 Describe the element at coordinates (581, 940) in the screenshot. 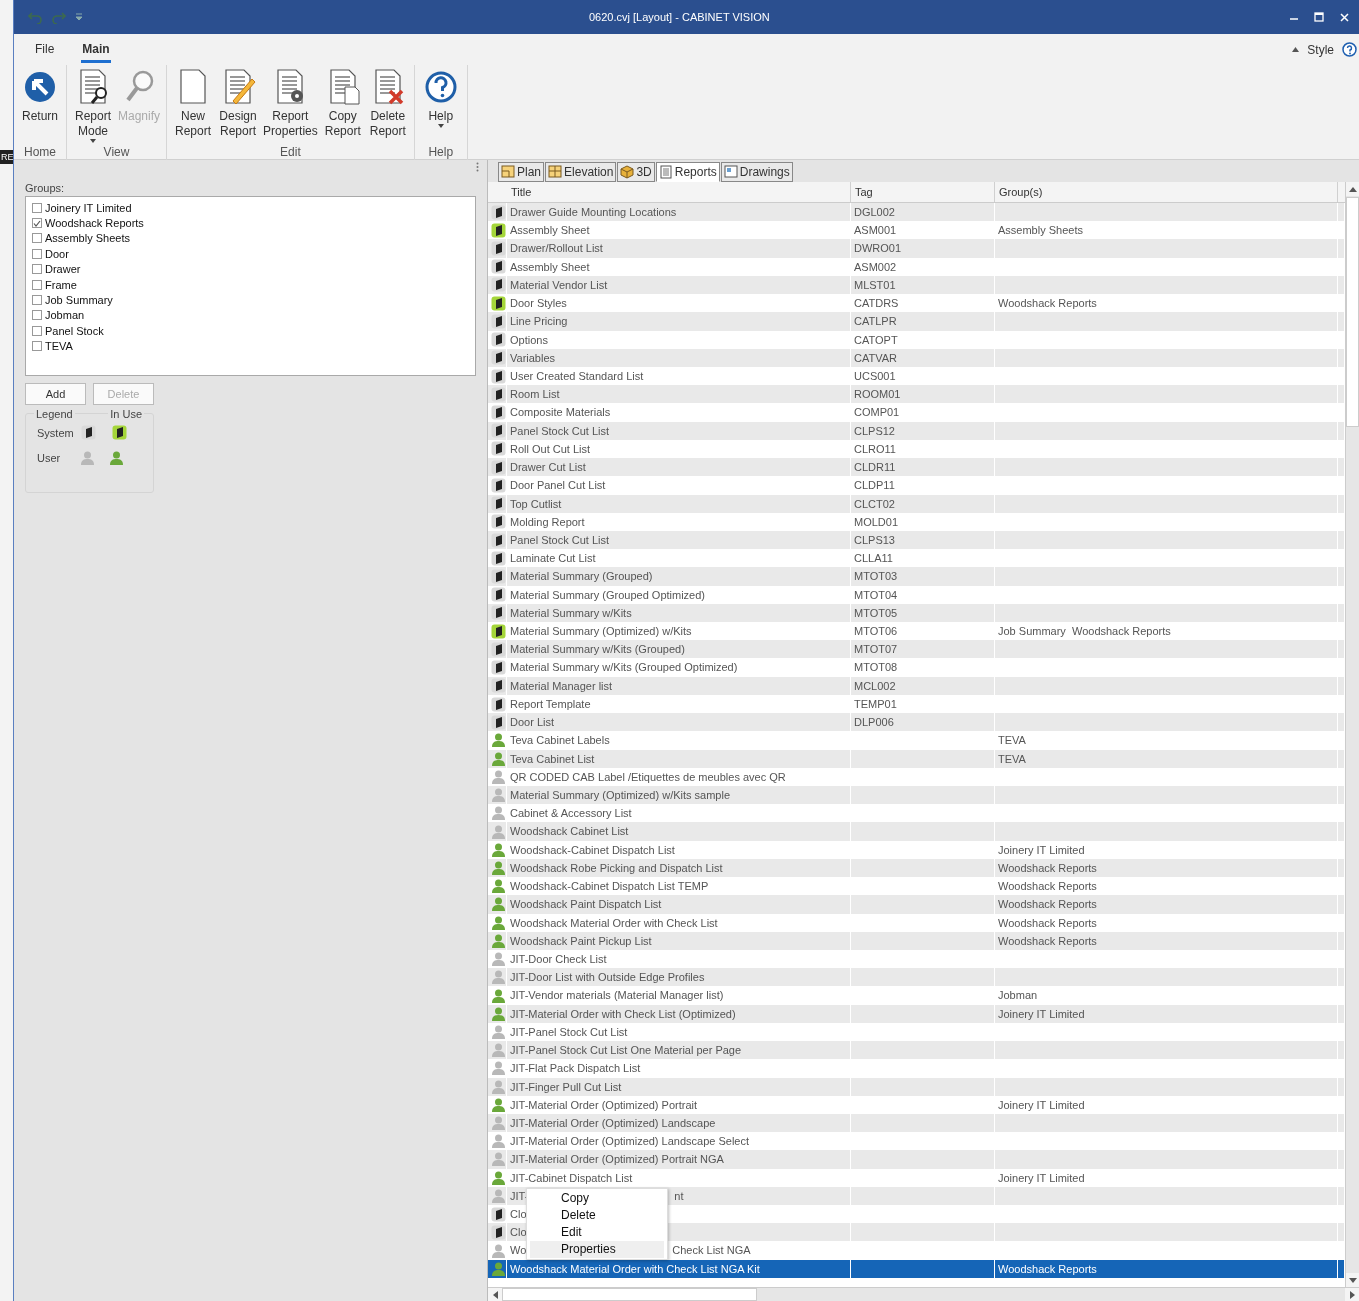

I see `report-title: Woodshack Paint Pickup List` at that location.